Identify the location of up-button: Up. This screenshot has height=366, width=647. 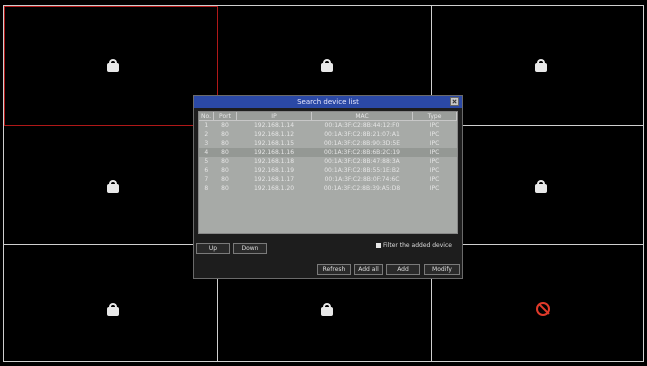
(213, 248).